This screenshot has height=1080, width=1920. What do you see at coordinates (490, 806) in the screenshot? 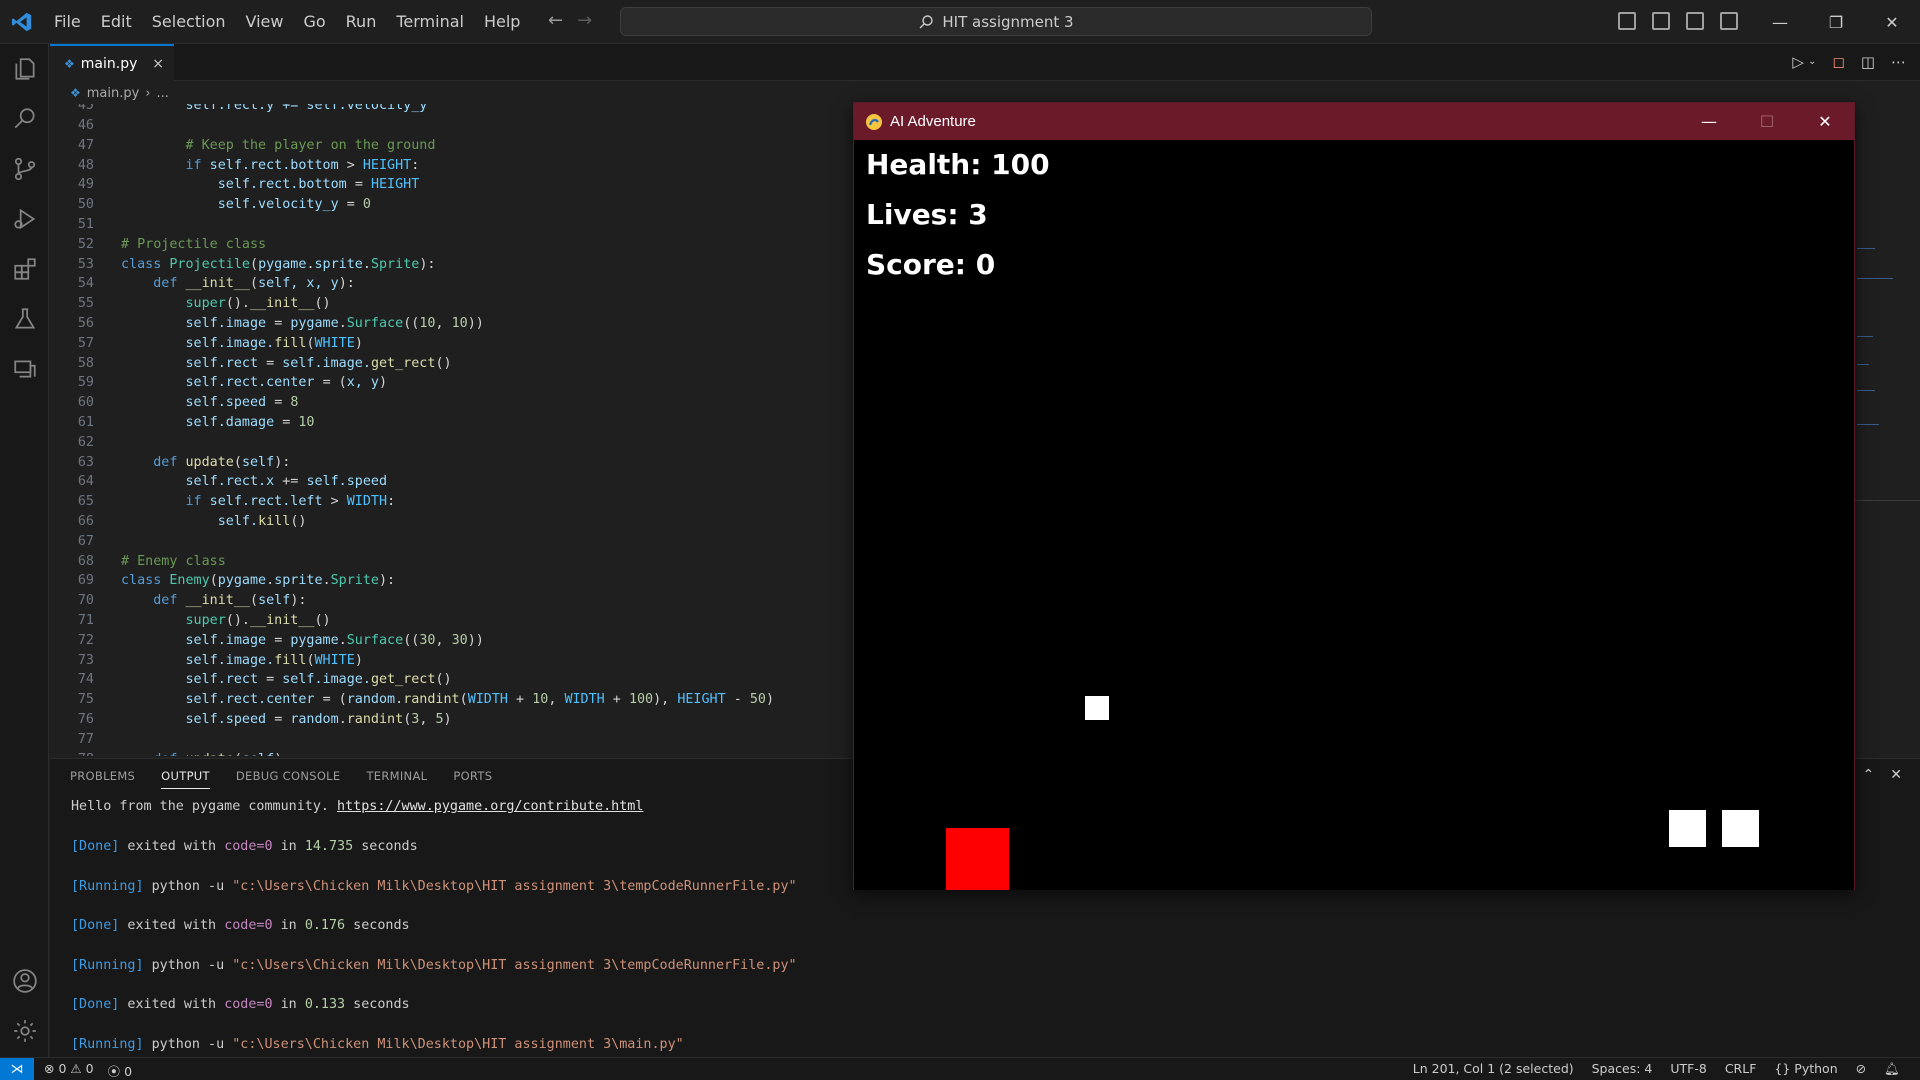
I see `output-link: https://www.pygame.org/contribute.html` at bounding box center [490, 806].